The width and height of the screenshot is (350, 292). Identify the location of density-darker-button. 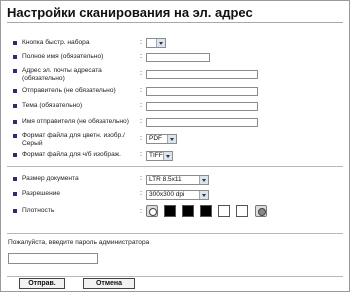
(261, 211).